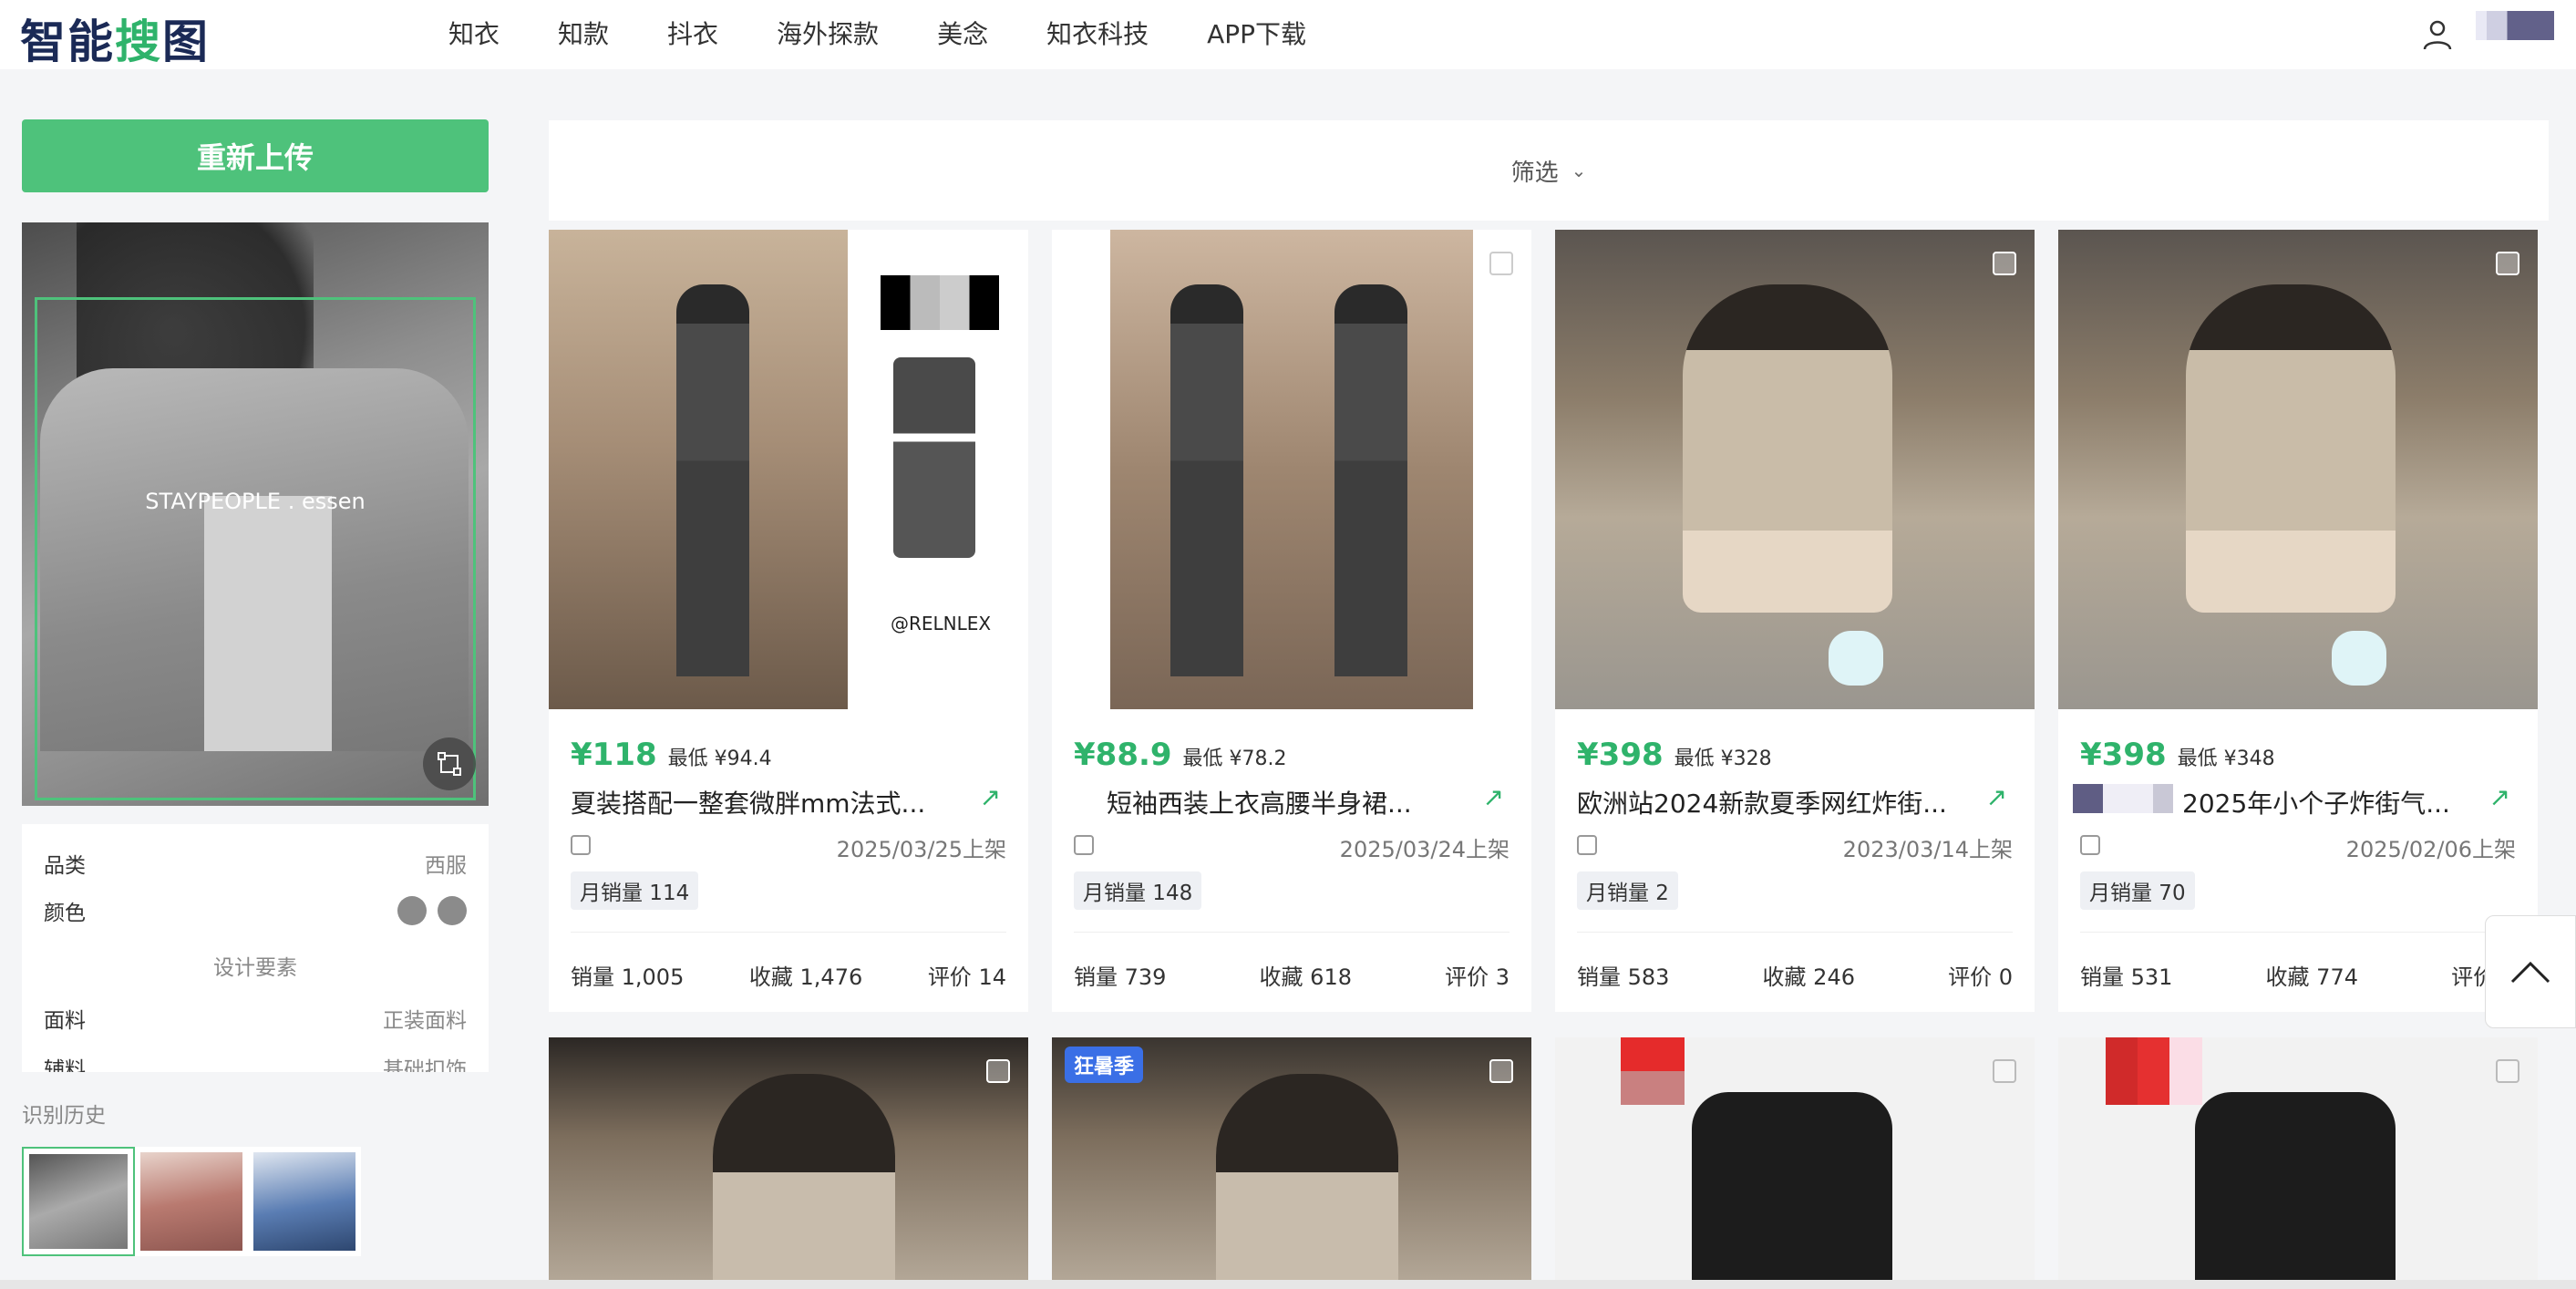 The image size is (2576, 1289). What do you see at coordinates (432, 910) in the screenshot?
I see `color-swatches` at bounding box center [432, 910].